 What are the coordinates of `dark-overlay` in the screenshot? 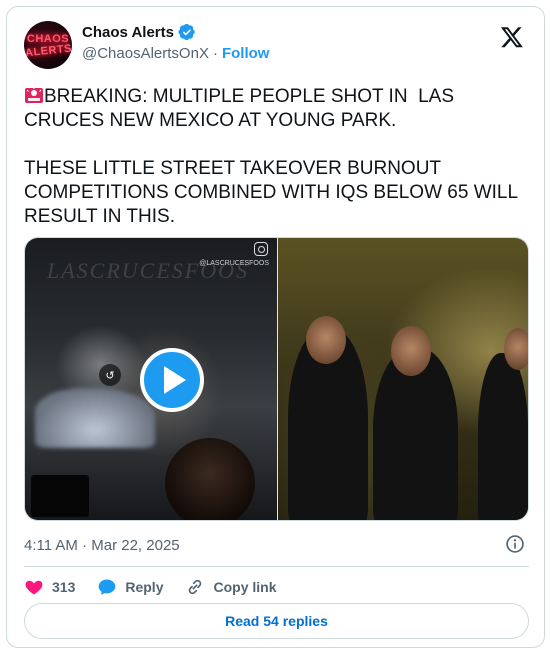 It's located at (60, 496).